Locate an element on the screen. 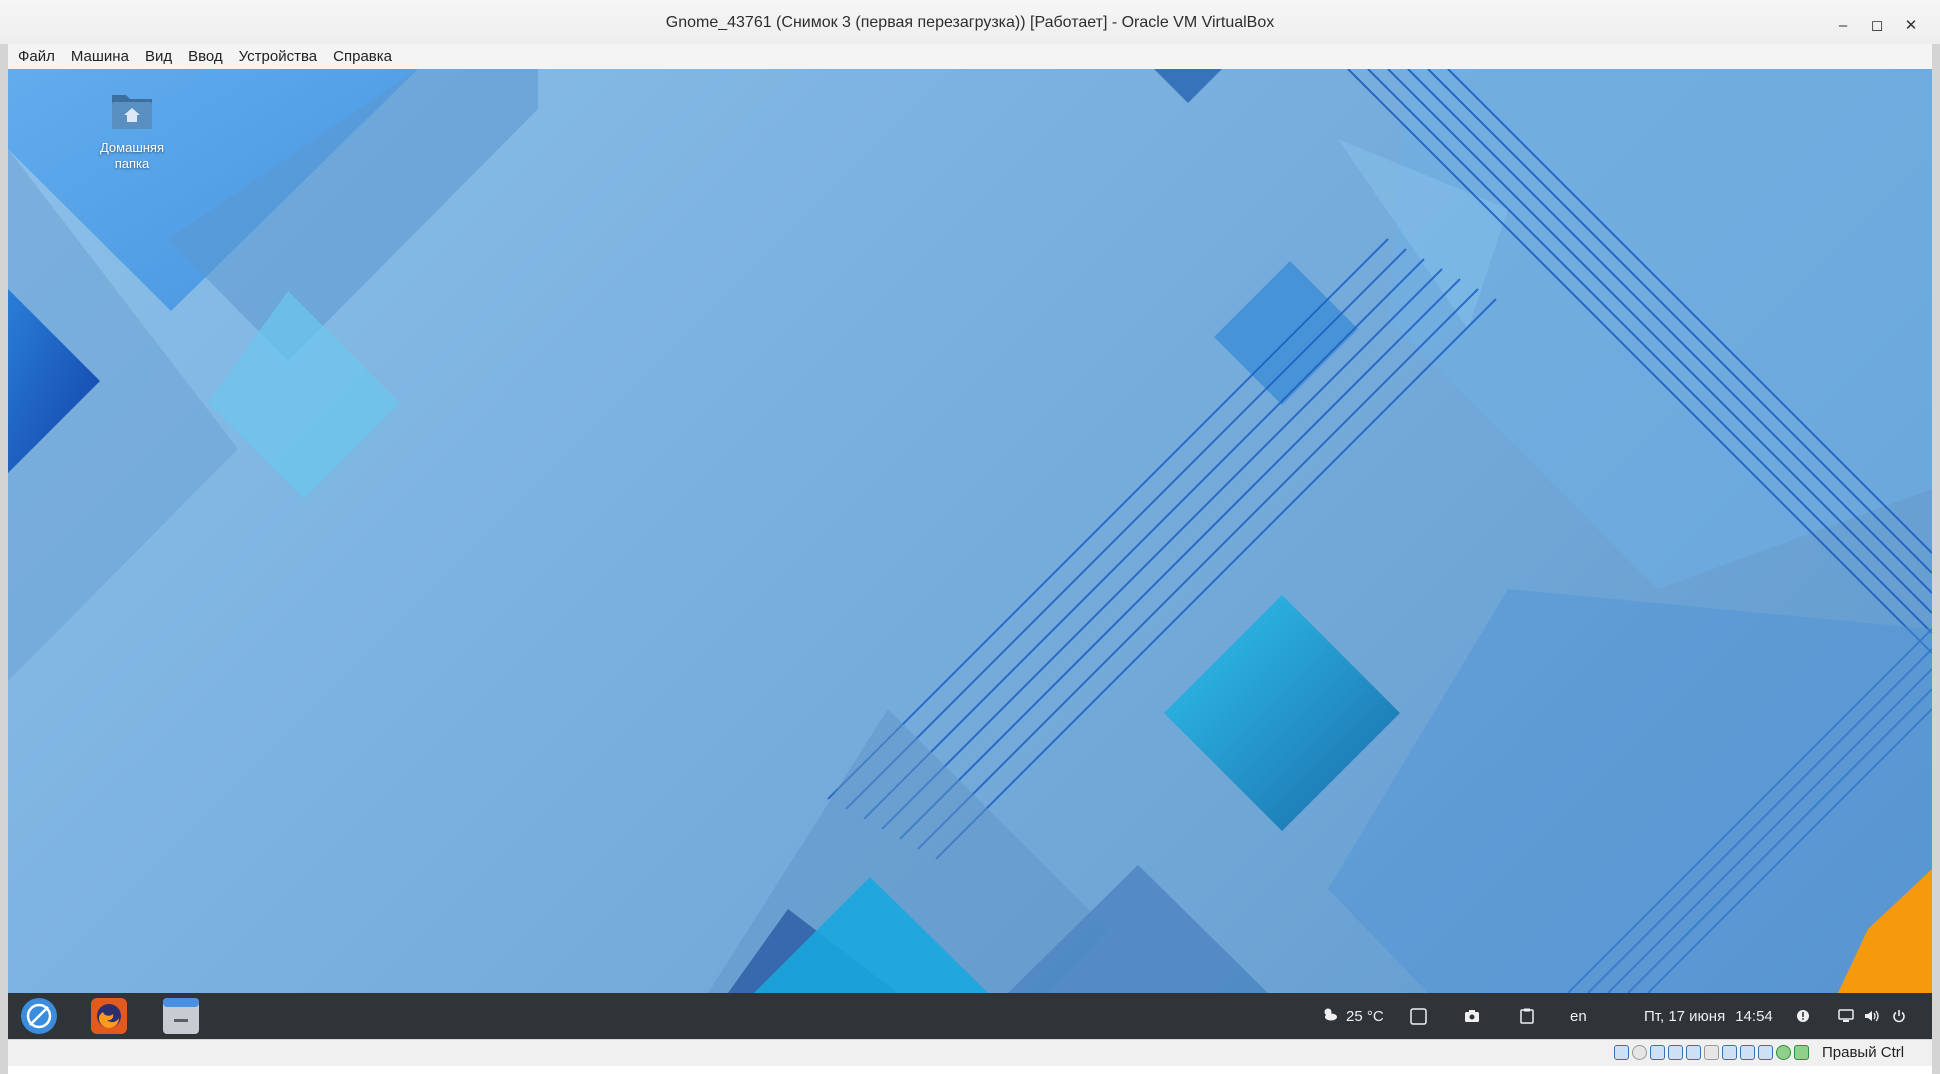  keyboard-layout-indicator: en is located at coordinates (1578, 1016).